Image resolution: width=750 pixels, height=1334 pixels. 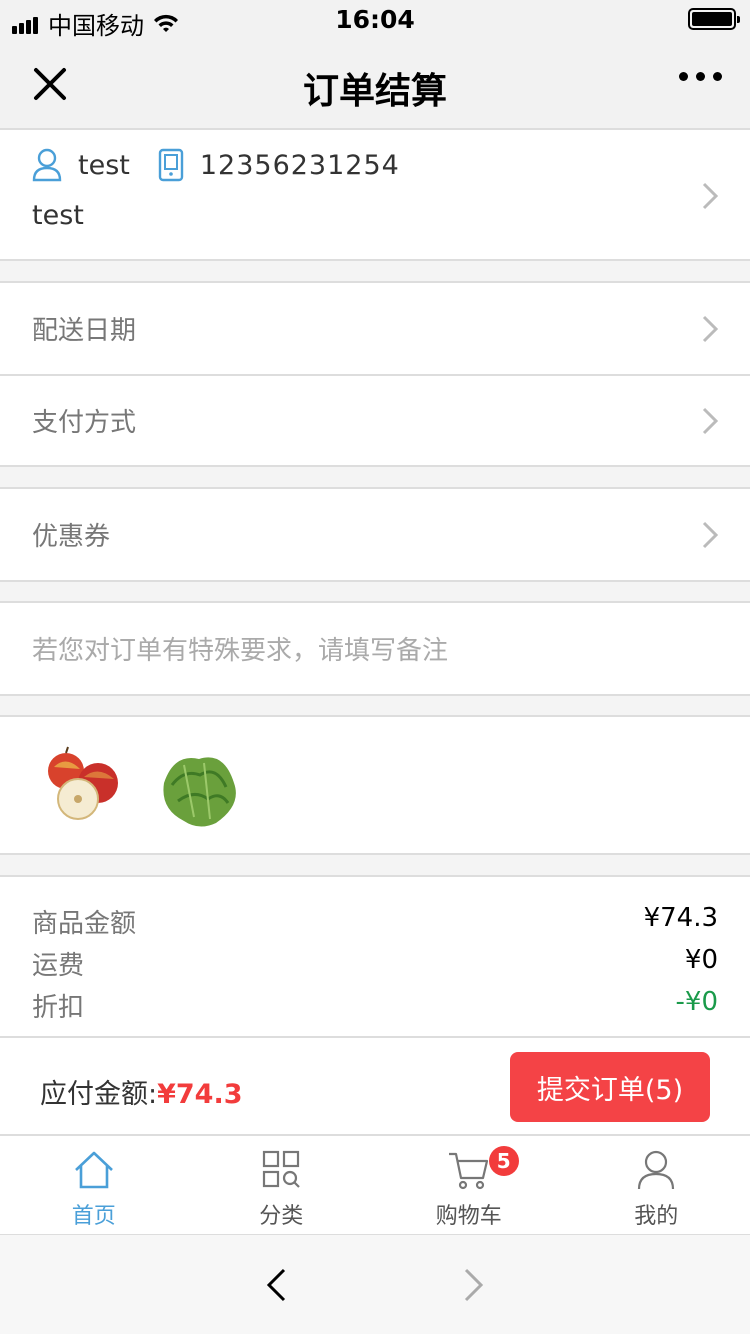 What do you see at coordinates (281, 1216) in the screenshot?
I see `tab-category-label: 分类` at bounding box center [281, 1216].